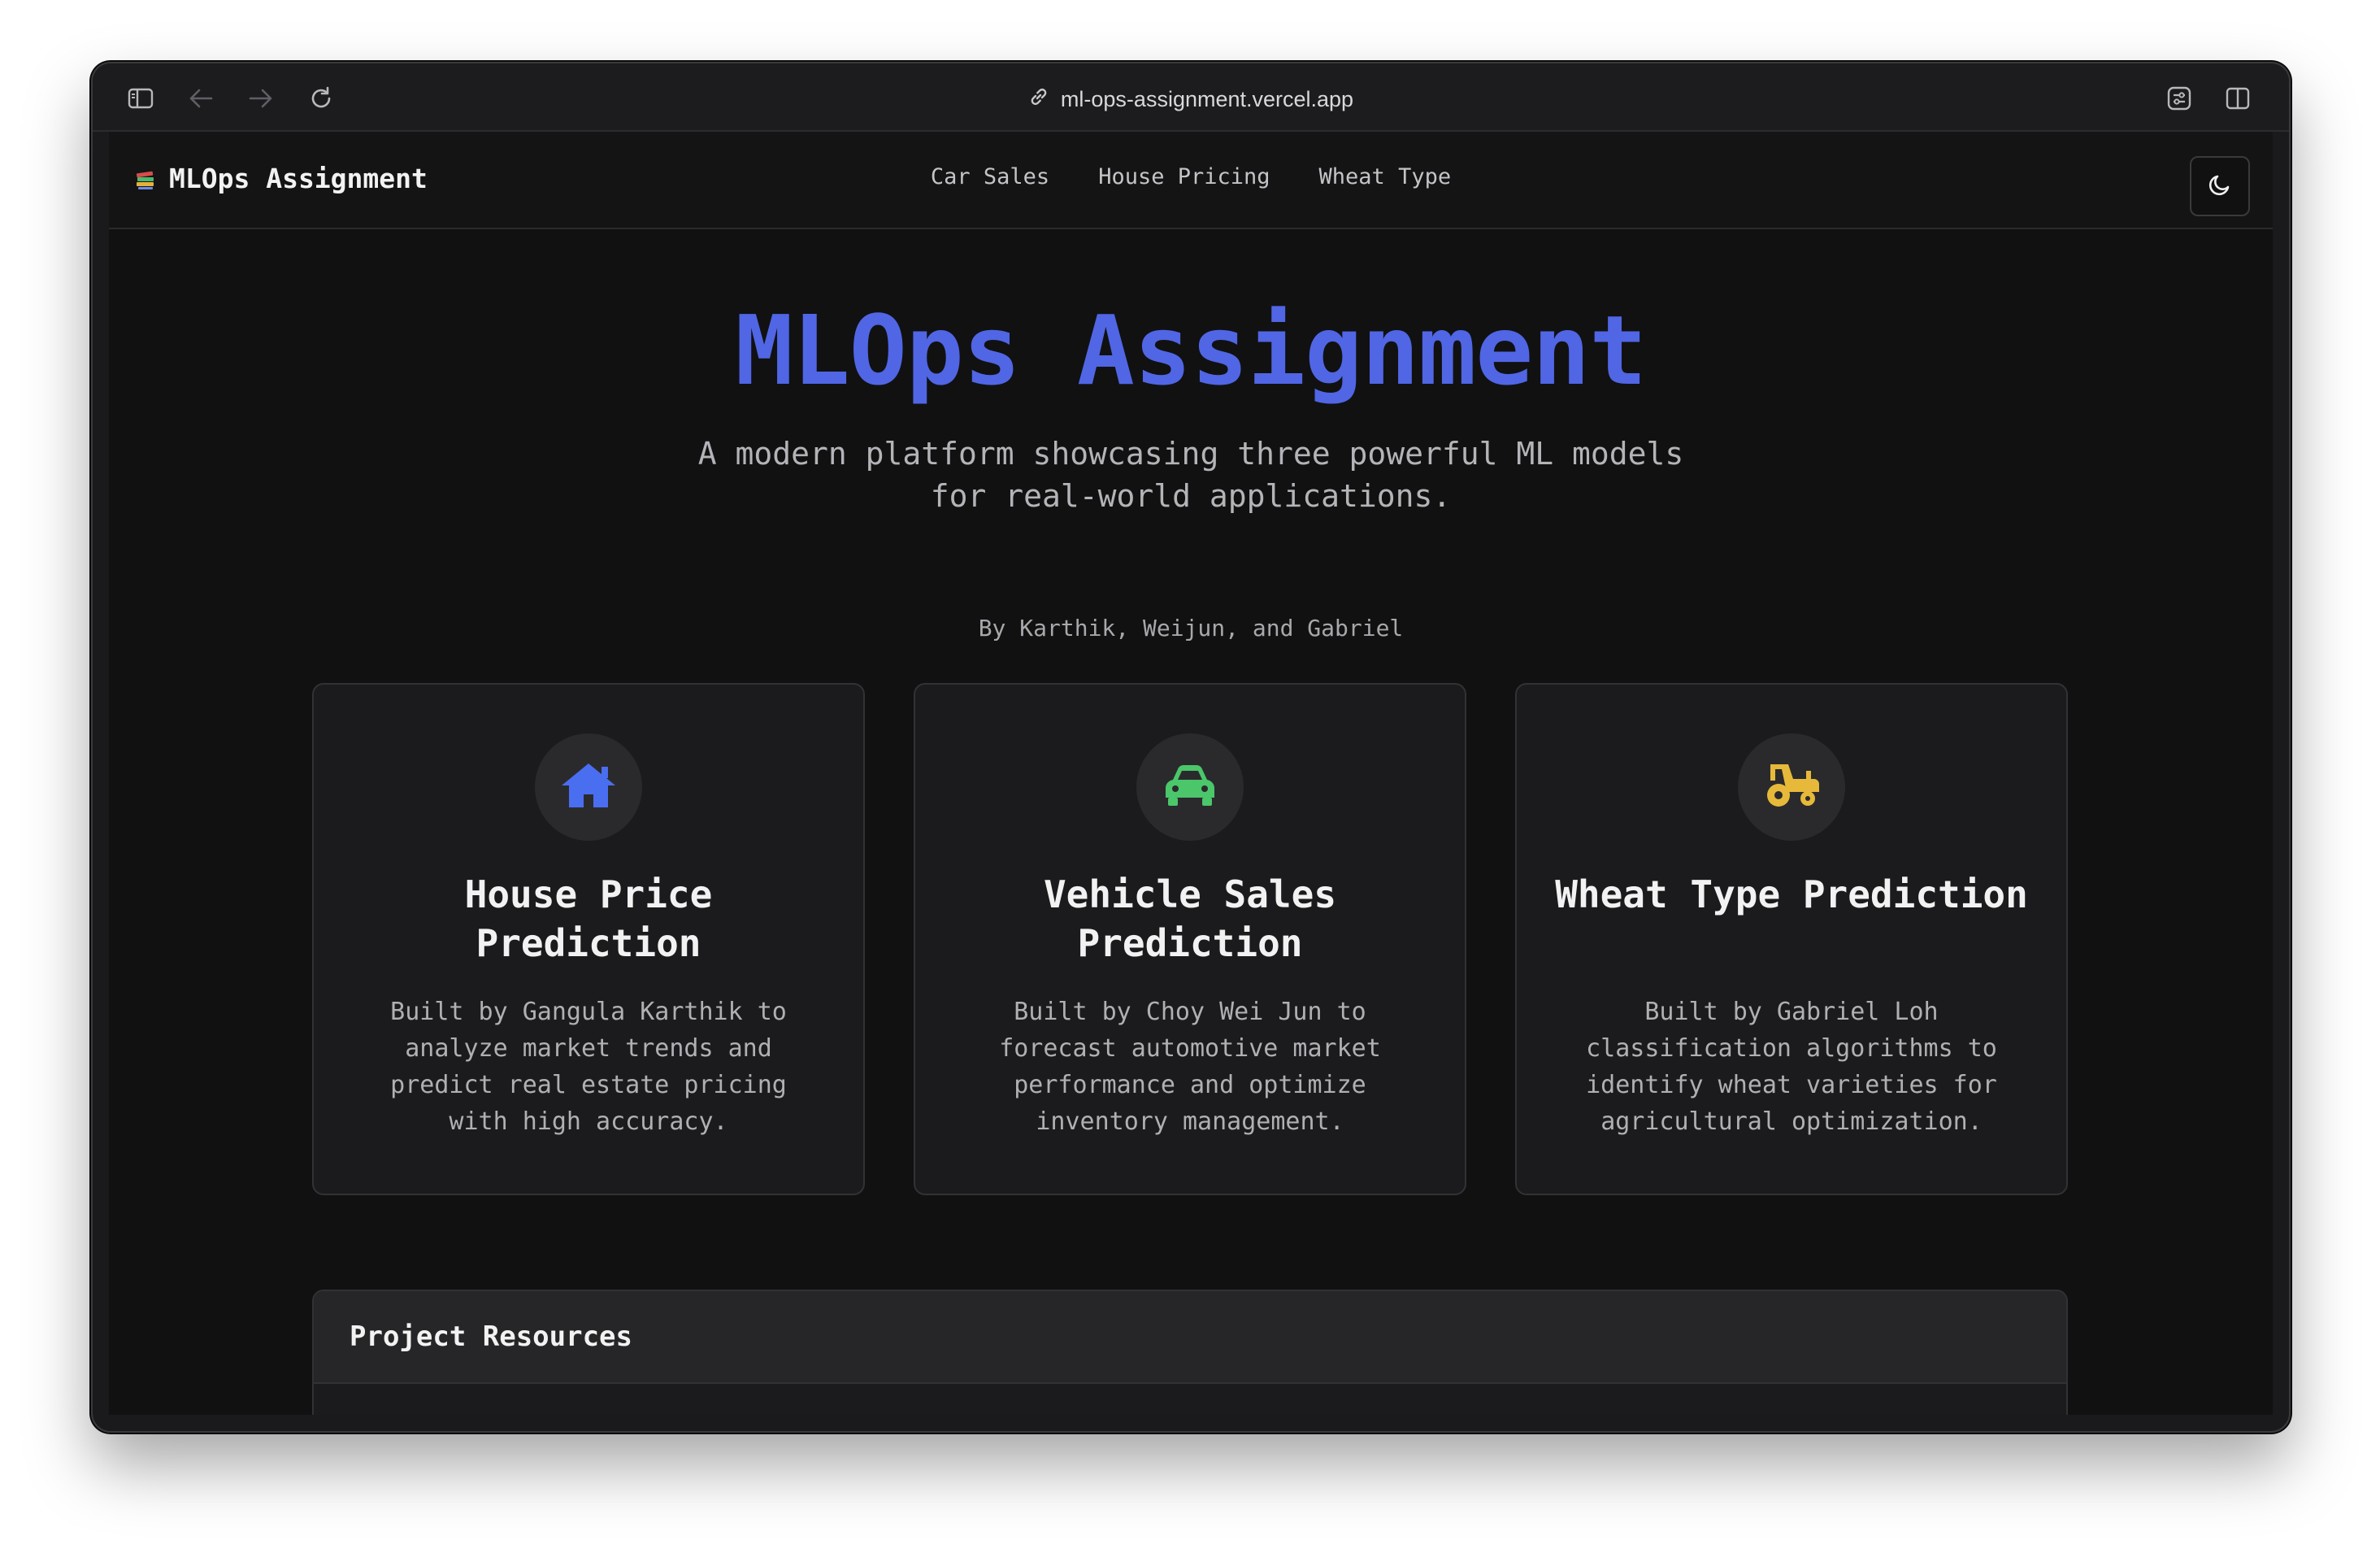 The image size is (2380, 1553). Describe the element at coordinates (2179, 98) in the screenshot. I see `extension-icon` at that location.